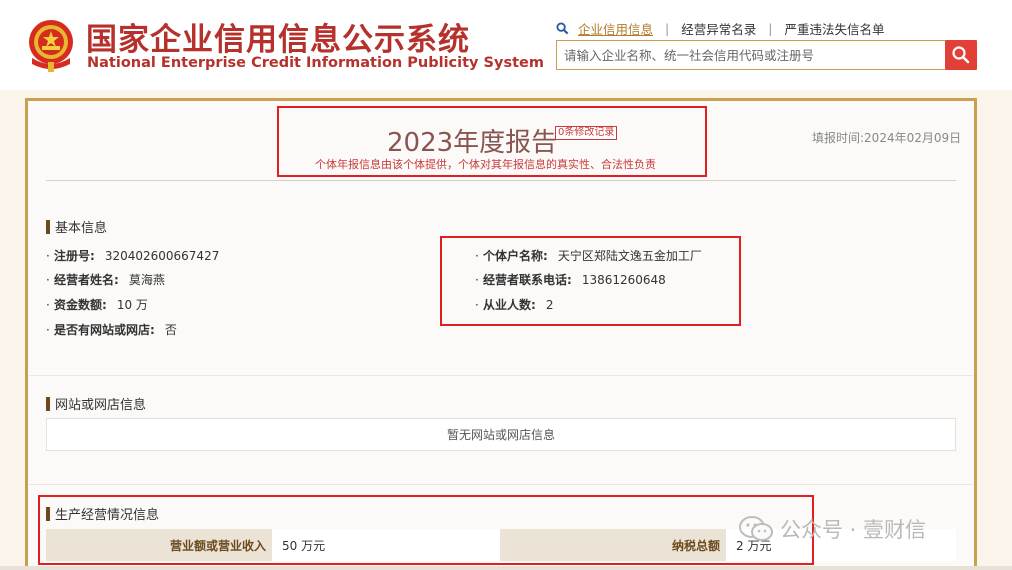  Describe the element at coordinates (514, 305) in the screenshot. I see `field-employees: · 从业人数: 2` at that location.